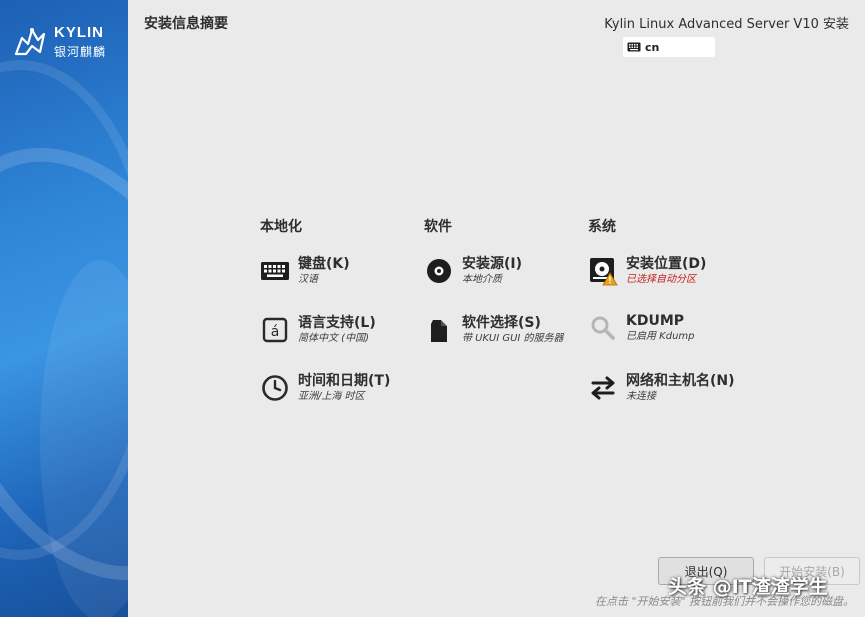 The image size is (865, 617). I want to click on spoke-date-time: 时间和日期(T) 亚洲/上海 时区, so click(325, 388).